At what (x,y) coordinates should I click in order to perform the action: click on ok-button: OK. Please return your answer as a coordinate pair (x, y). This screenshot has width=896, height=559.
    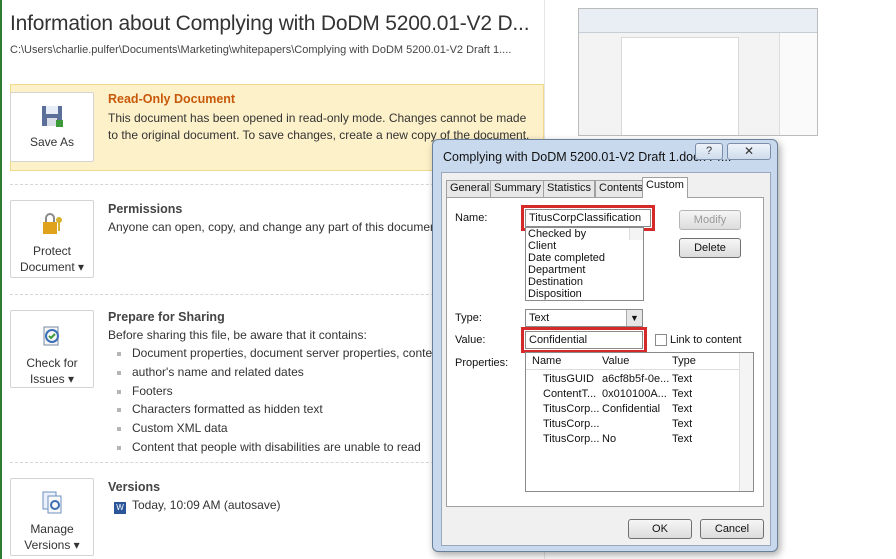
    Looking at the image, I should click on (660, 529).